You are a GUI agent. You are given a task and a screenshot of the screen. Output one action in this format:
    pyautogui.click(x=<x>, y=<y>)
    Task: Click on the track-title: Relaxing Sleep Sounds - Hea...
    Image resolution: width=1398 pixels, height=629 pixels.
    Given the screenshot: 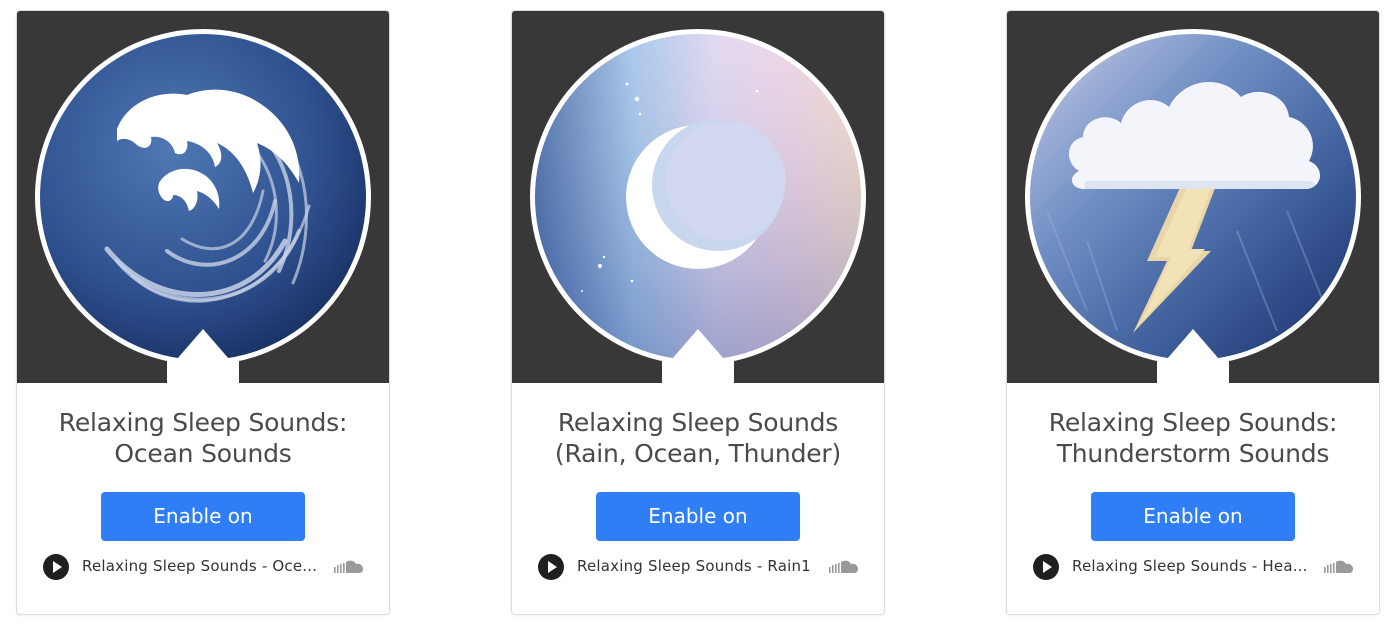 What is the action you would take?
    pyautogui.click(x=1192, y=566)
    